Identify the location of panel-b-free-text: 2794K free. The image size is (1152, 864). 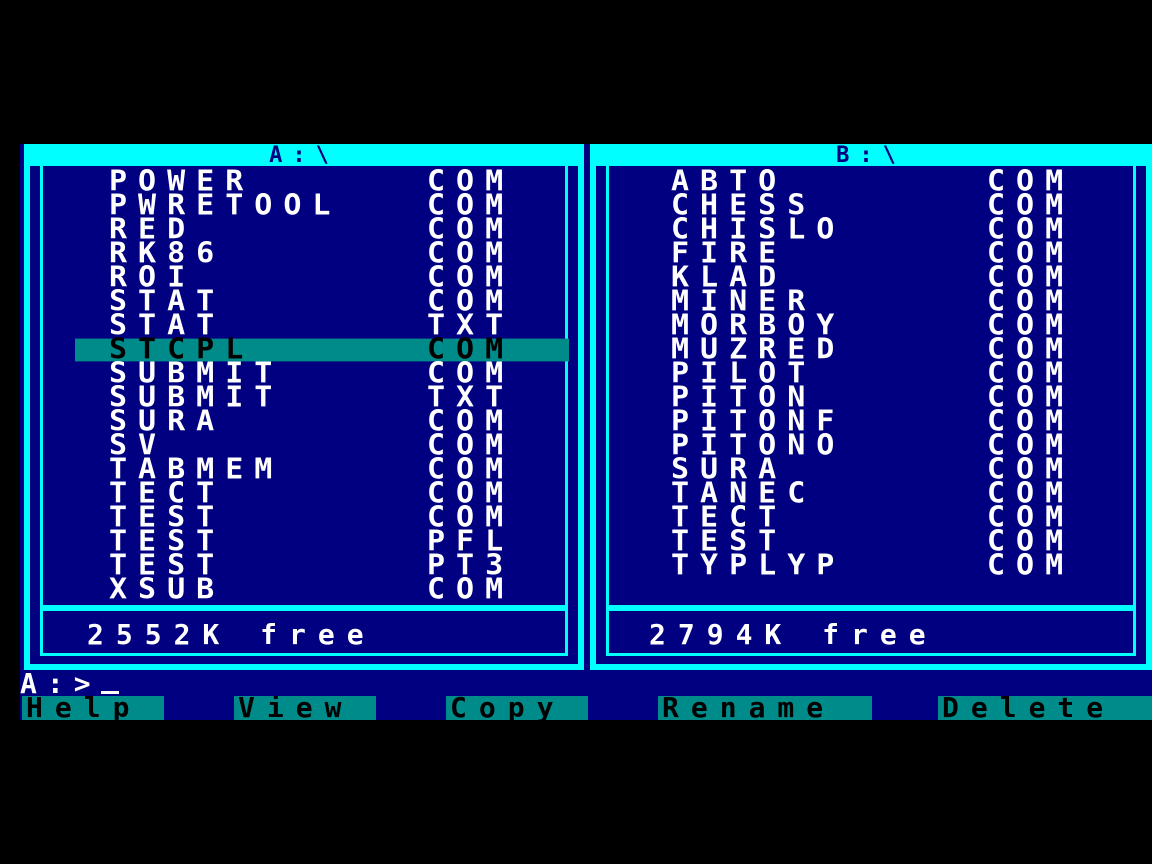
(793, 634).